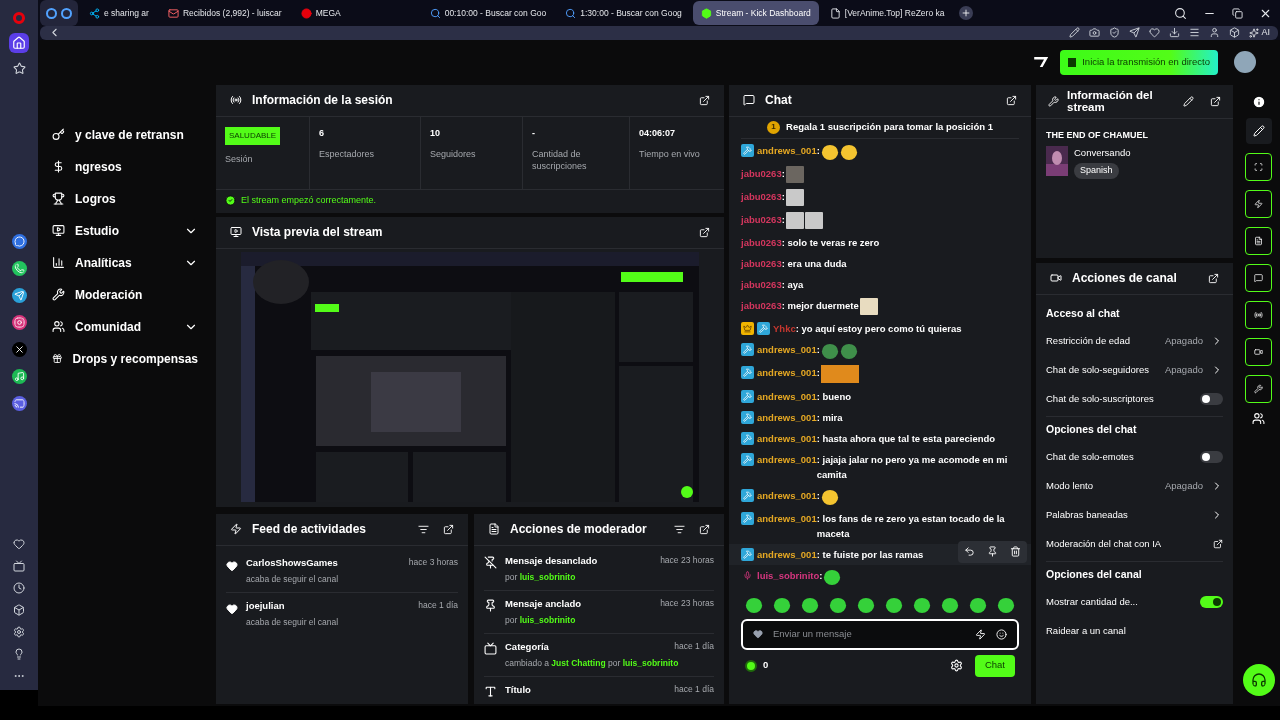 This screenshot has width=1280, height=720. Describe the element at coordinates (1237, 13) in the screenshot. I see `restore-icon` at that location.